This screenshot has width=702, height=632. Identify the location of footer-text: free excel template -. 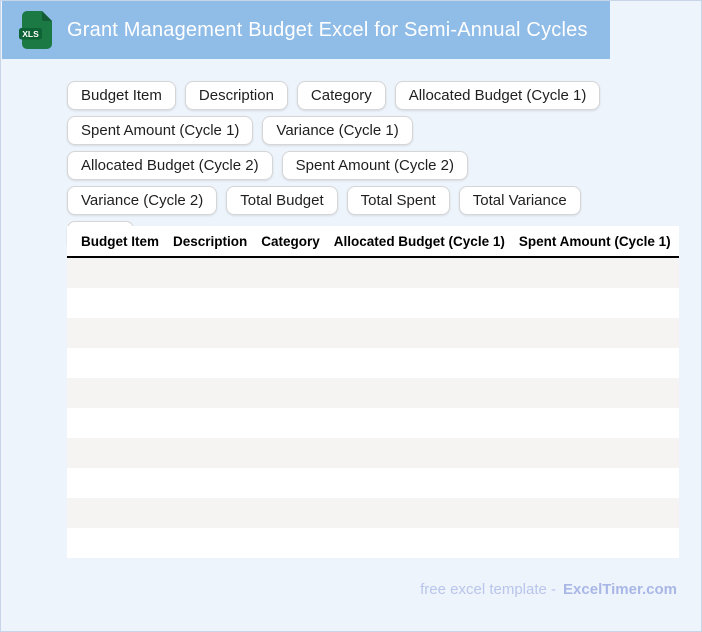
(488, 589).